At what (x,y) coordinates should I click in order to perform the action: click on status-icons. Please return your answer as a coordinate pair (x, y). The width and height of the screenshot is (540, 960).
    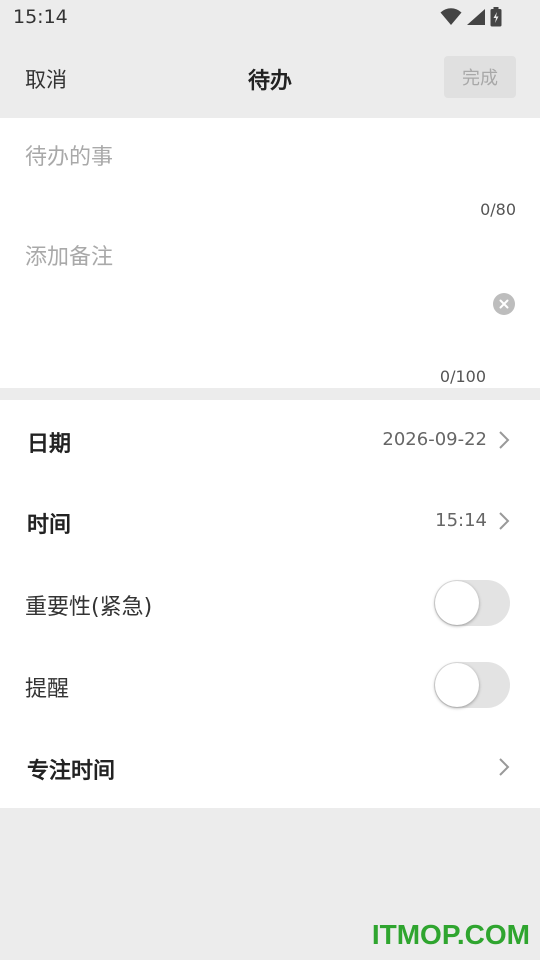
    Looking at the image, I should click on (471, 17).